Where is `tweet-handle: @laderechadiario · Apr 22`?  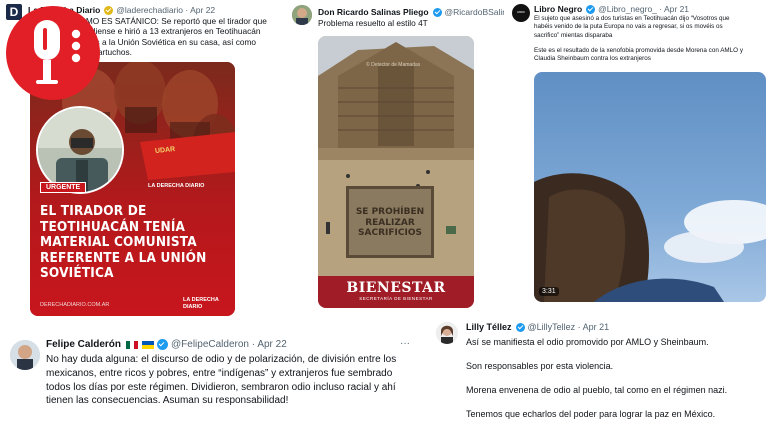
tweet-handle: @laderechadiario · Apr 22 is located at coordinates (165, 10).